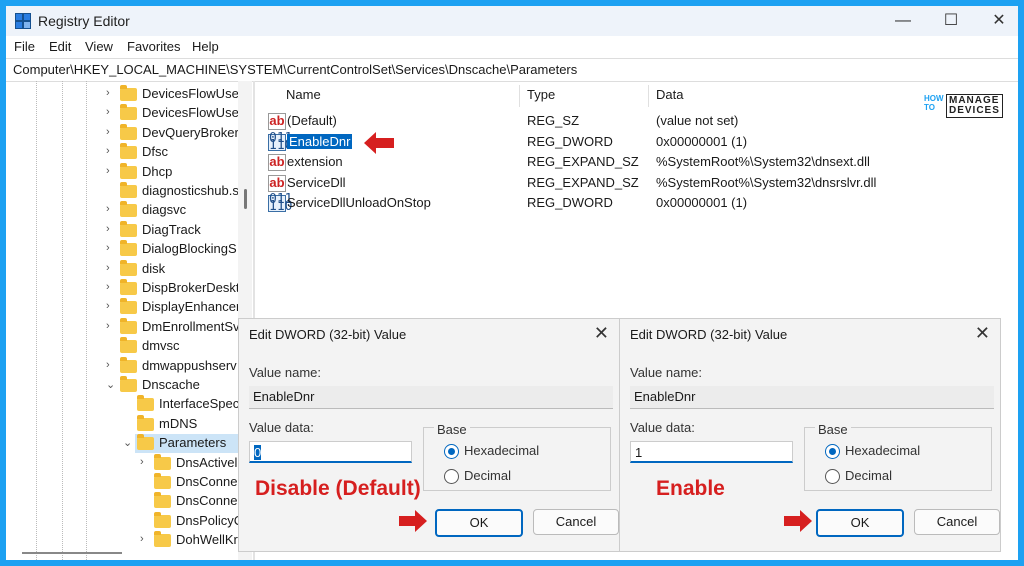 This screenshot has height=566, width=1024. What do you see at coordinates (763, 161) in the screenshot?
I see `value-data: %SystemRoot%\System32\dnsext.dll` at bounding box center [763, 161].